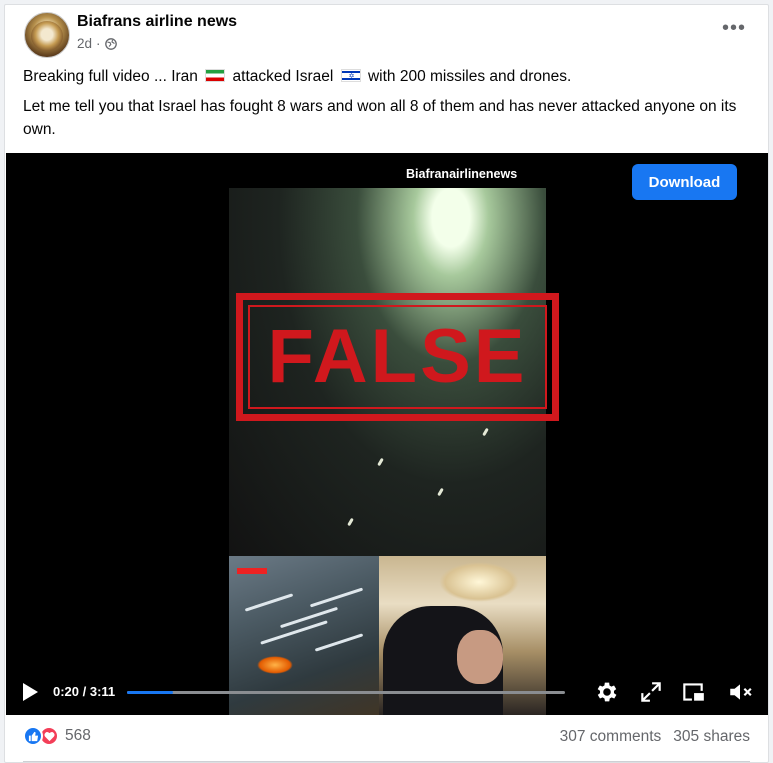  Describe the element at coordinates (462, 174) in the screenshot. I see `video-watermark: Biafranairlinenews` at that location.